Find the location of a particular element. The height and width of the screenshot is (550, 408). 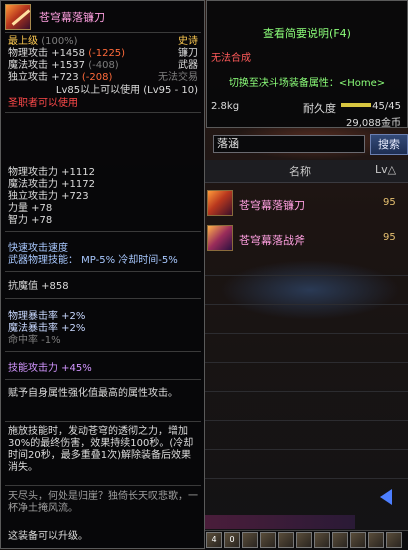

attack-speed-title: 快速攻击速度 is located at coordinates (38, 248).